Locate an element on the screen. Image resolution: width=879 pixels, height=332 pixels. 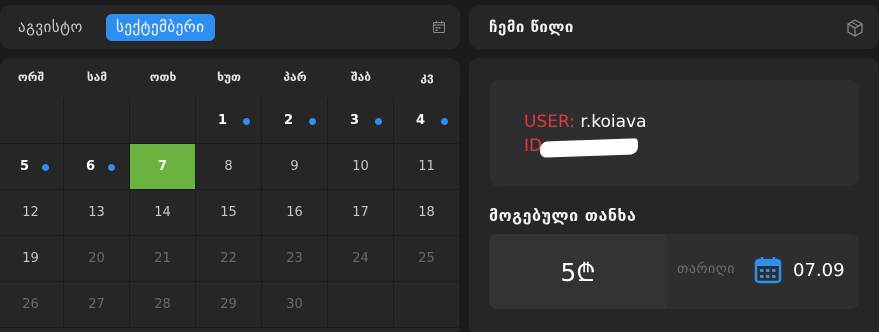
share-title: ჩემი წილი is located at coordinates (531, 27).